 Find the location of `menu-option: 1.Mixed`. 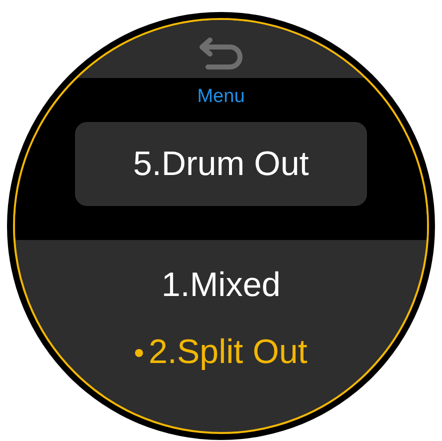

menu-option: 1.Mixed is located at coordinates (221, 285).